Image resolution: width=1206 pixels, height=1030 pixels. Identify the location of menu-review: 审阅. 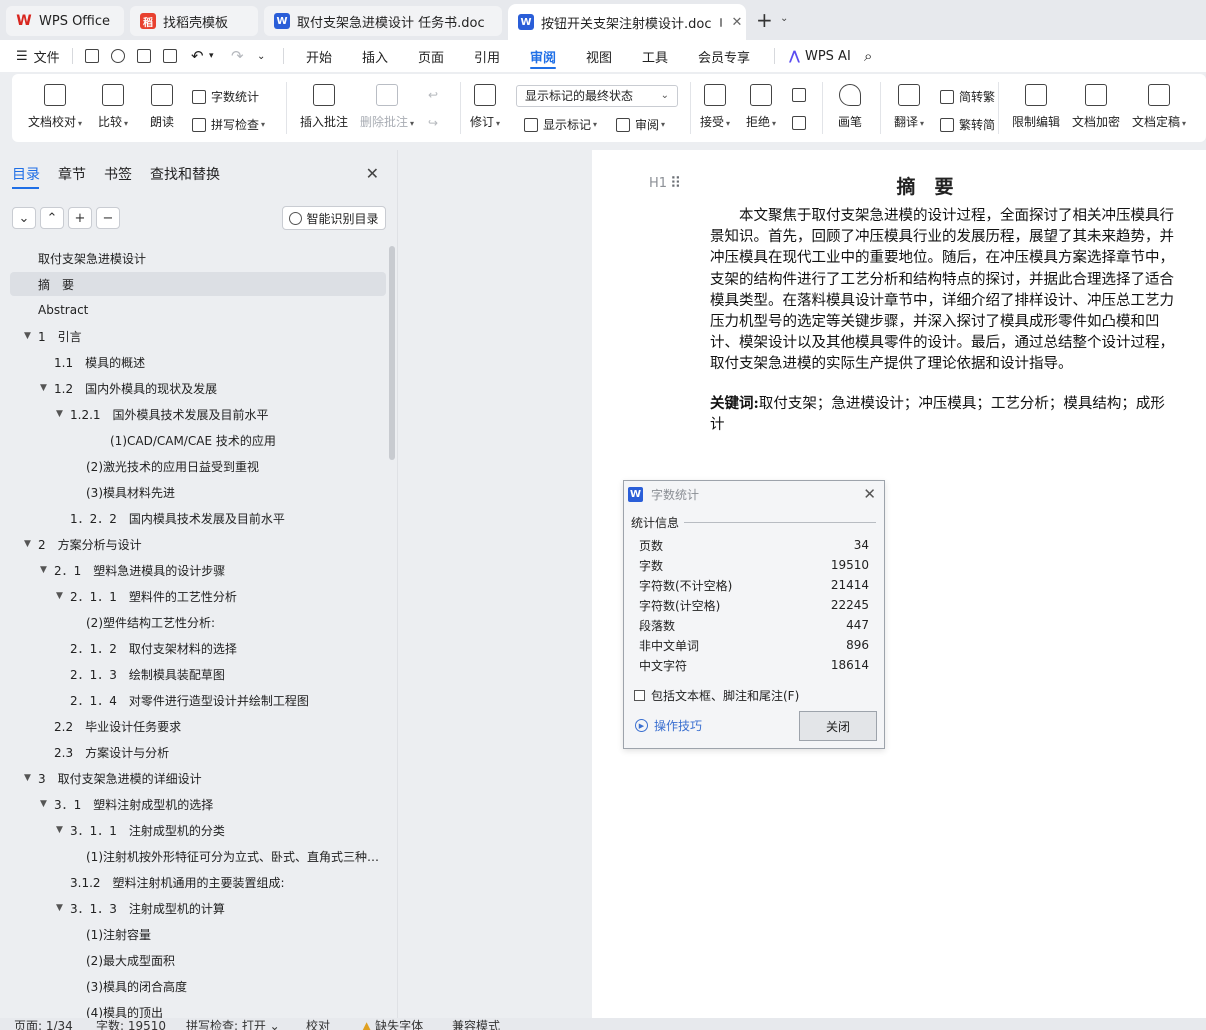
(543, 56).